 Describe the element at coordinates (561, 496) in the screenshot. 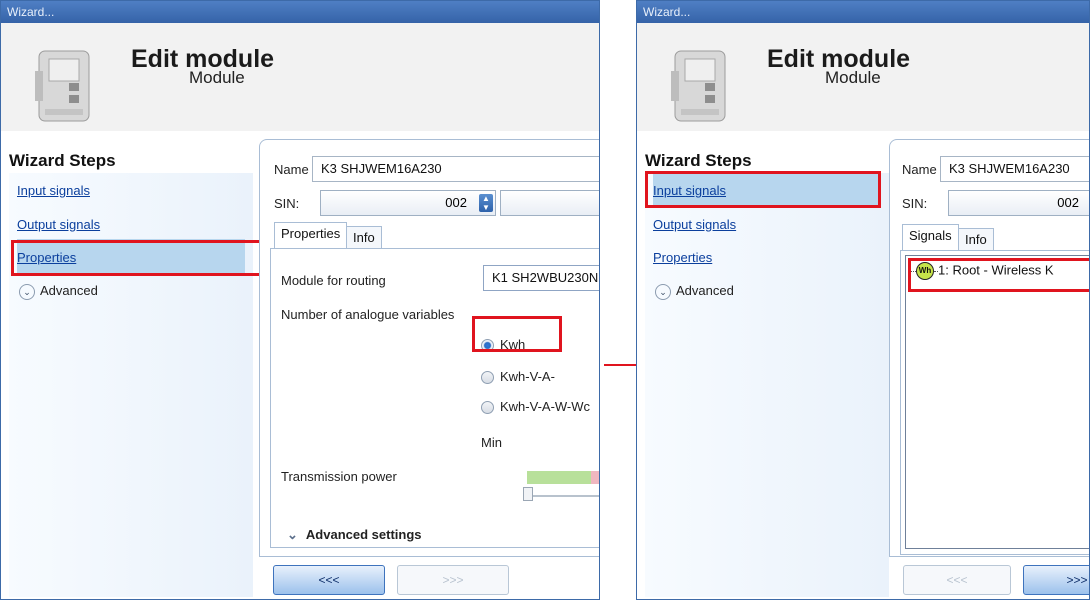

I see `power-slider-track` at that location.